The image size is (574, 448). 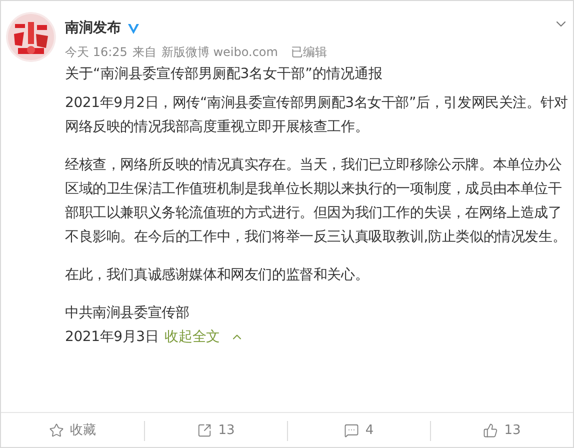 I want to click on favorite-button: 收藏, so click(x=72, y=430).